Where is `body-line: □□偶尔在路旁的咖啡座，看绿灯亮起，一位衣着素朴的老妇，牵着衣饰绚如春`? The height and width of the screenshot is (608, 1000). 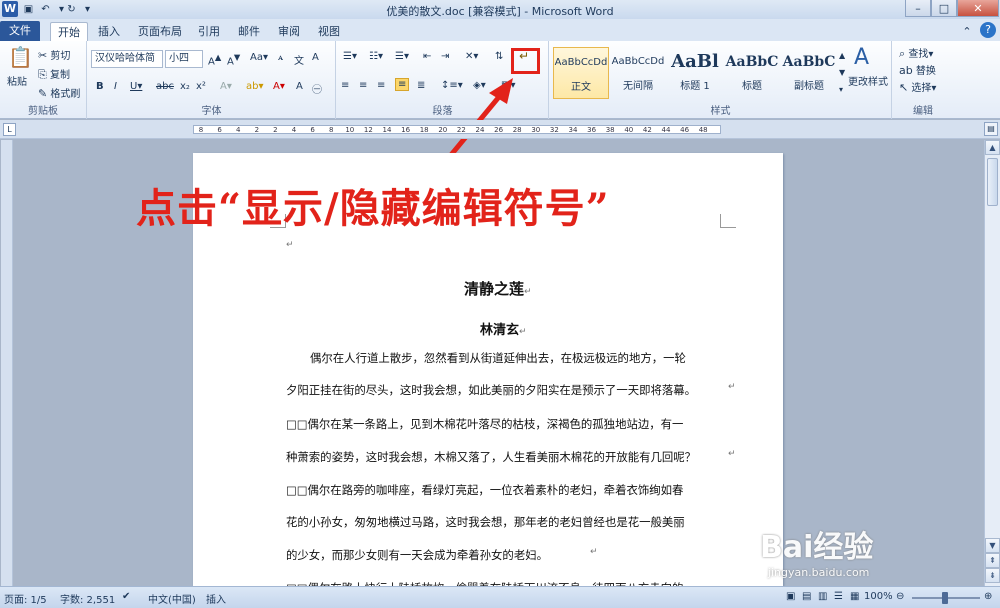
body-line: □□偶尔在路旁的咖啡座，看绿灯亮起，一位衣着素朴的老妇，牵着衣饰绚如春 is located at coordinates (484, 490).